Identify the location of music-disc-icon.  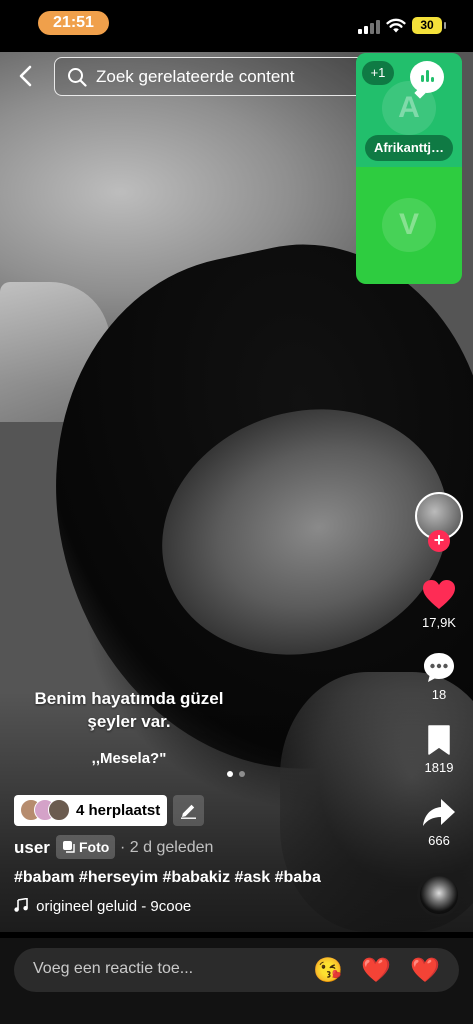
(439, 895).